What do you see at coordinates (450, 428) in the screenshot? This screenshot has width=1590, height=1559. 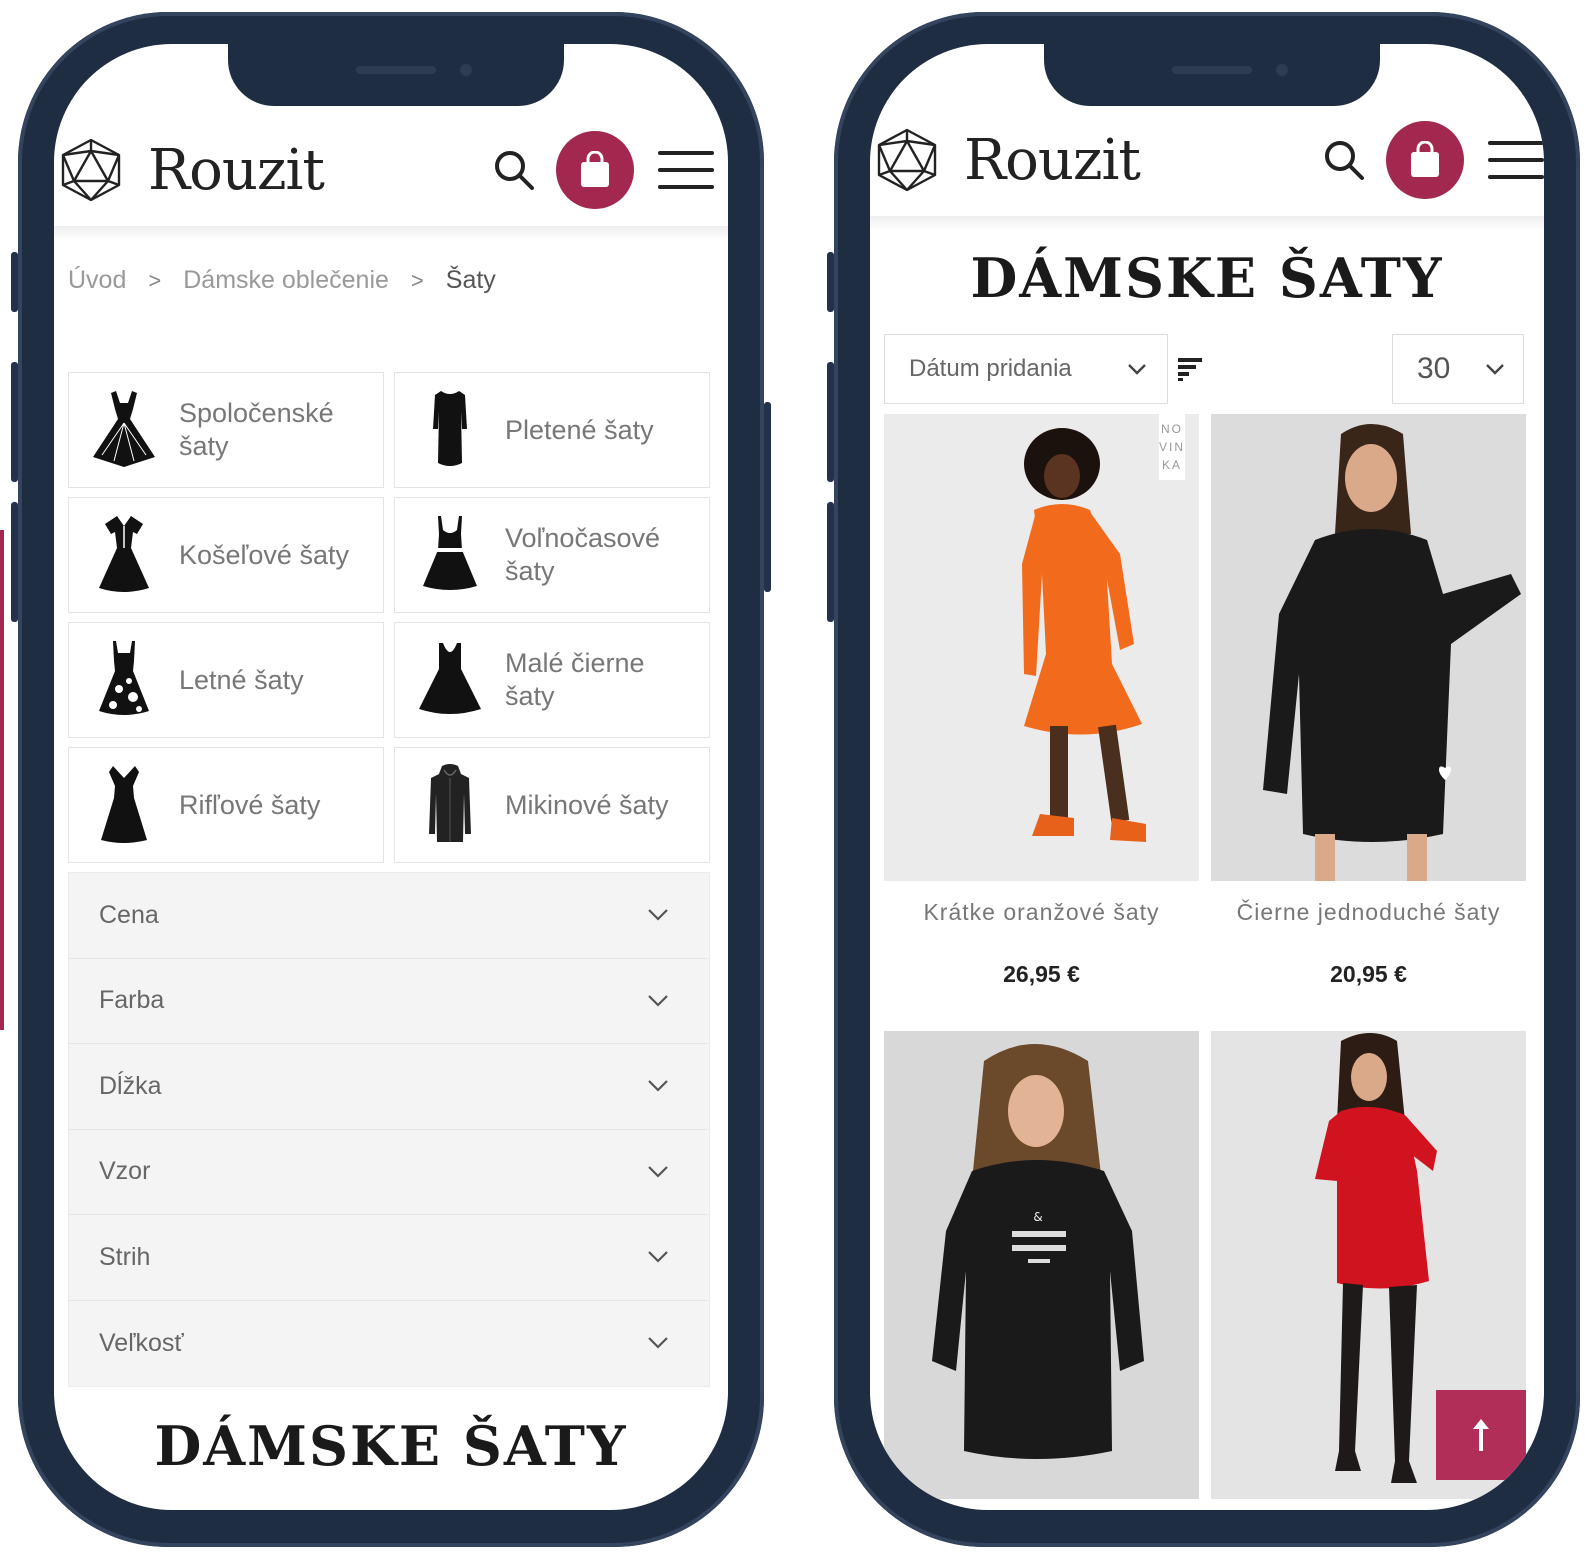 I see `knit-dress-icon` at bounding box center [450, 428].